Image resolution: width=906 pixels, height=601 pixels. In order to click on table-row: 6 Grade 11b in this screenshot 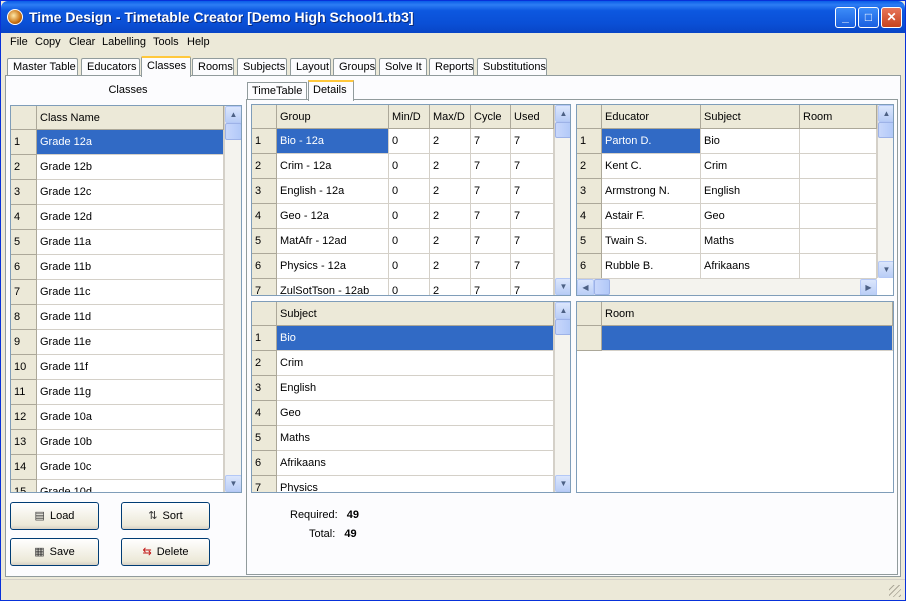, I will do `click(117, 267)`.